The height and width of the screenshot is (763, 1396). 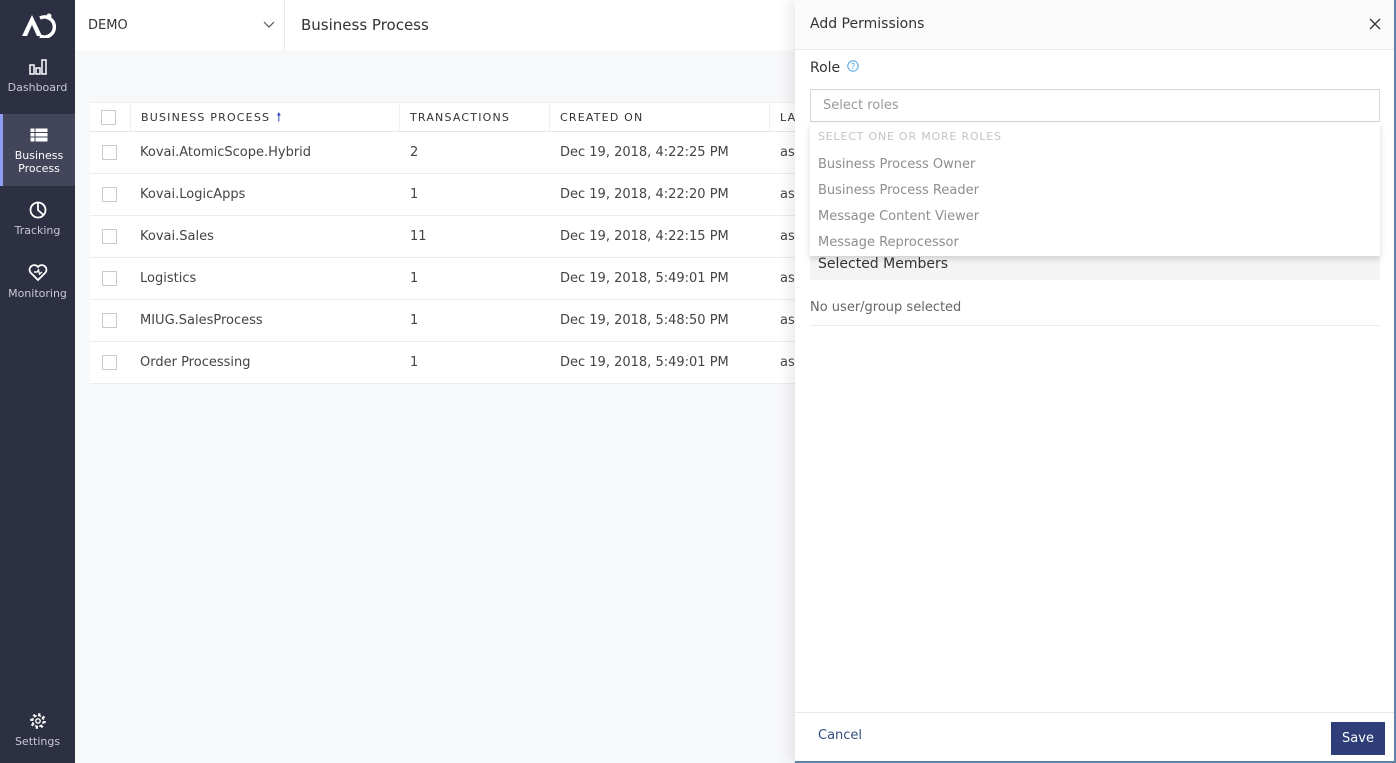 I want to click on sidebar-item-label: Dashboard, so click(x=37, y=87).